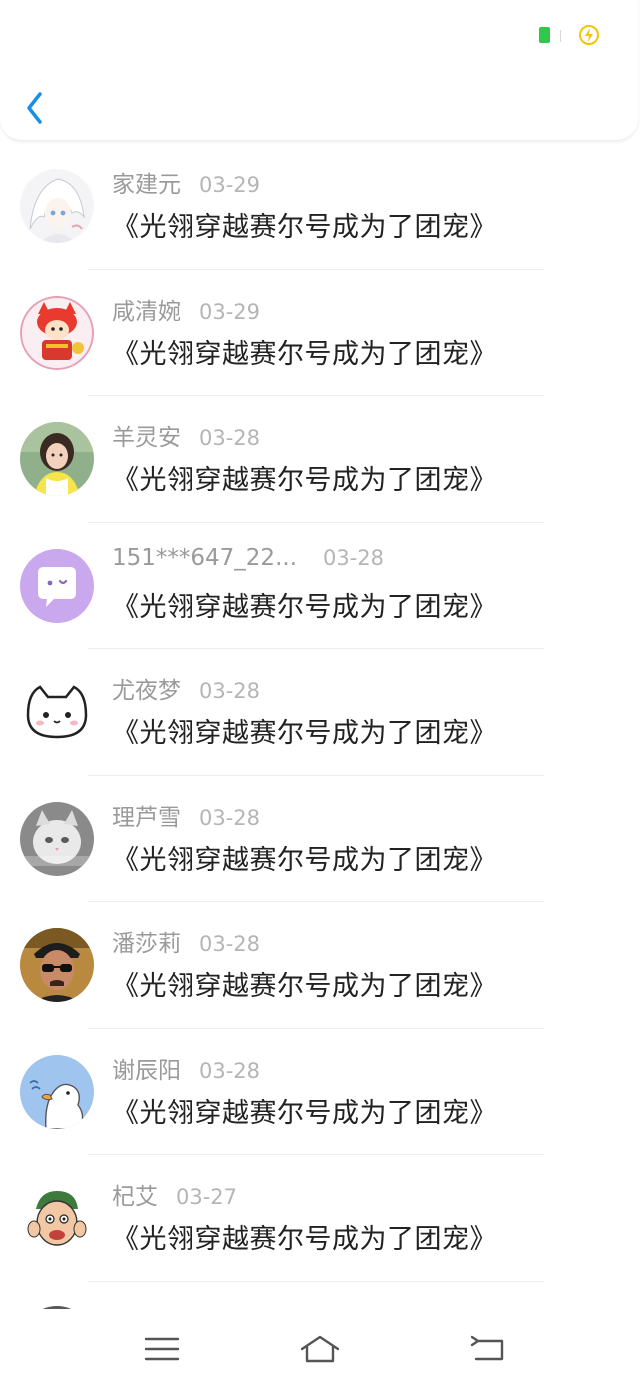 The image size is (640, 1387). What do you see at coordinates (36, 108) in the screenshot?
I see `chevron-left-icon` at bounding box center [36, 108].